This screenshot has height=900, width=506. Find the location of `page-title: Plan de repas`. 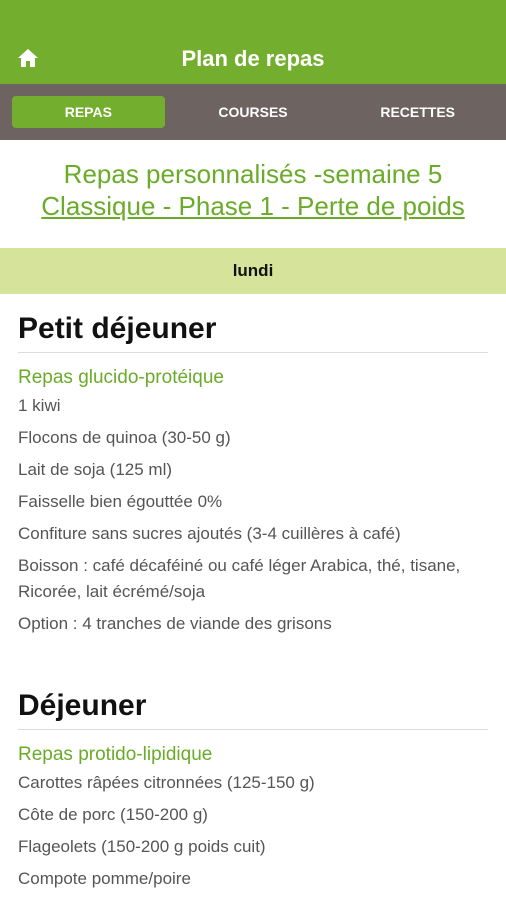

page-title: Plan de repas is located at coordinates (253, 58).